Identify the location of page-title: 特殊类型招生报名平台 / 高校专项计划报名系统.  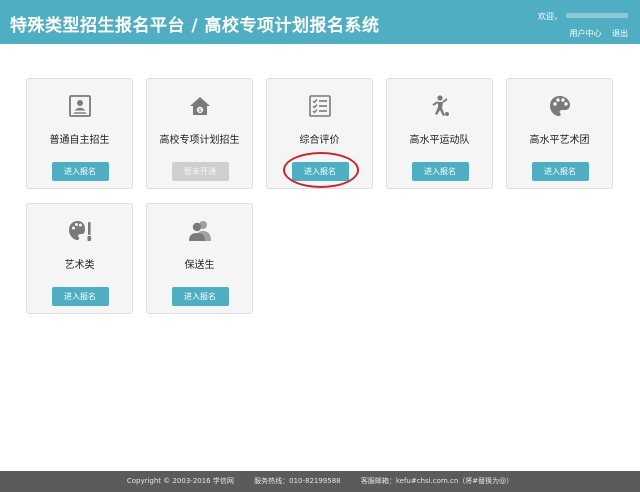
(195, 26).